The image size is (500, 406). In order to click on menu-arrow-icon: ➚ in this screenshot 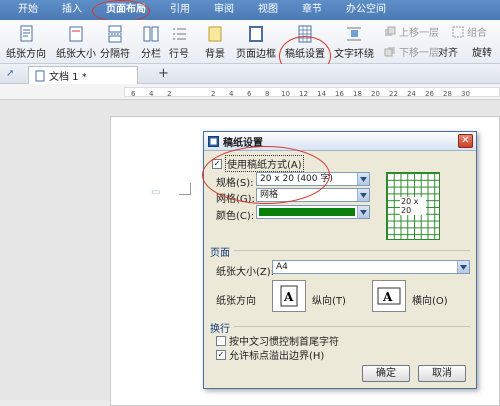, I will do `click(10, 73)`.